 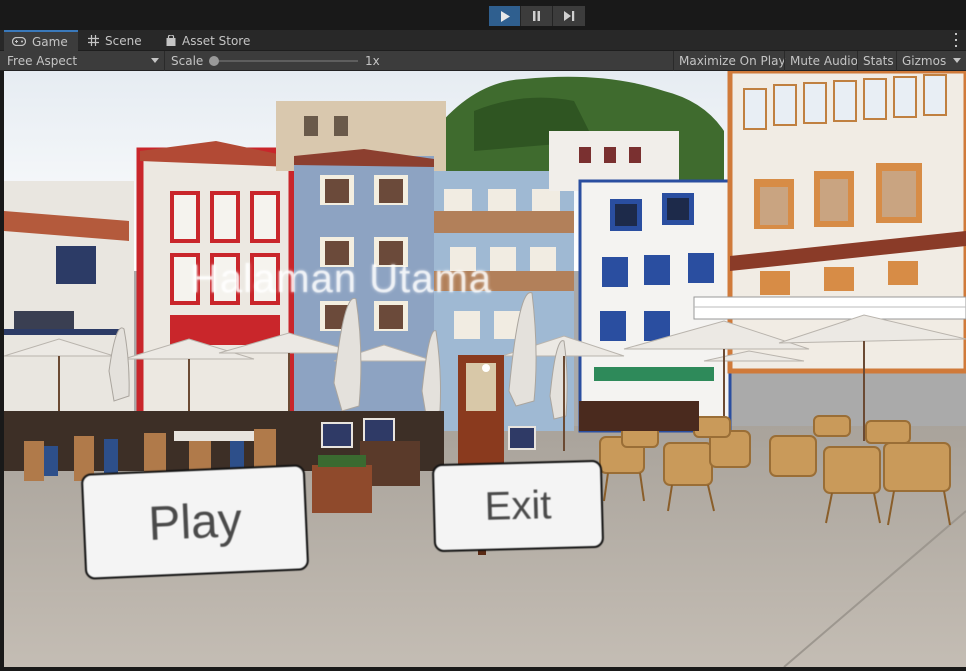 What do you see at coordinates (372, 61) in the screenshot?
I see `scale-value: 1x` at bounding box center [372, 61].